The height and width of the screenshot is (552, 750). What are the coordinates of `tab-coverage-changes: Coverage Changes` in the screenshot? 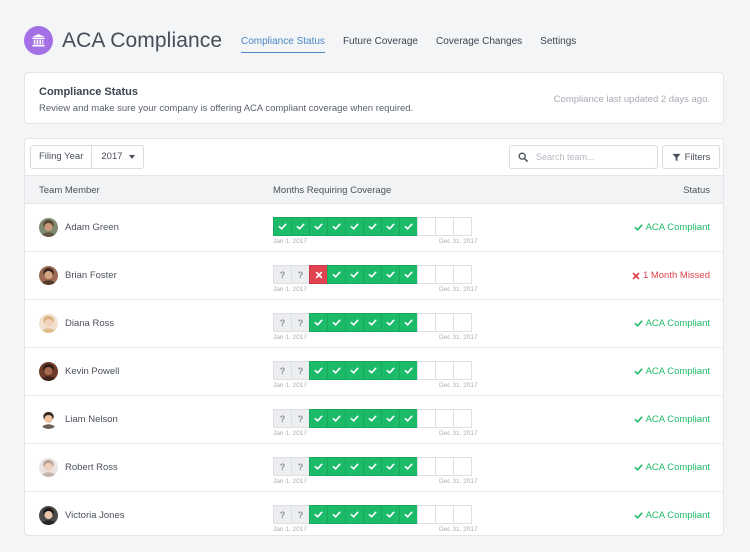 It's located at (479, 44).